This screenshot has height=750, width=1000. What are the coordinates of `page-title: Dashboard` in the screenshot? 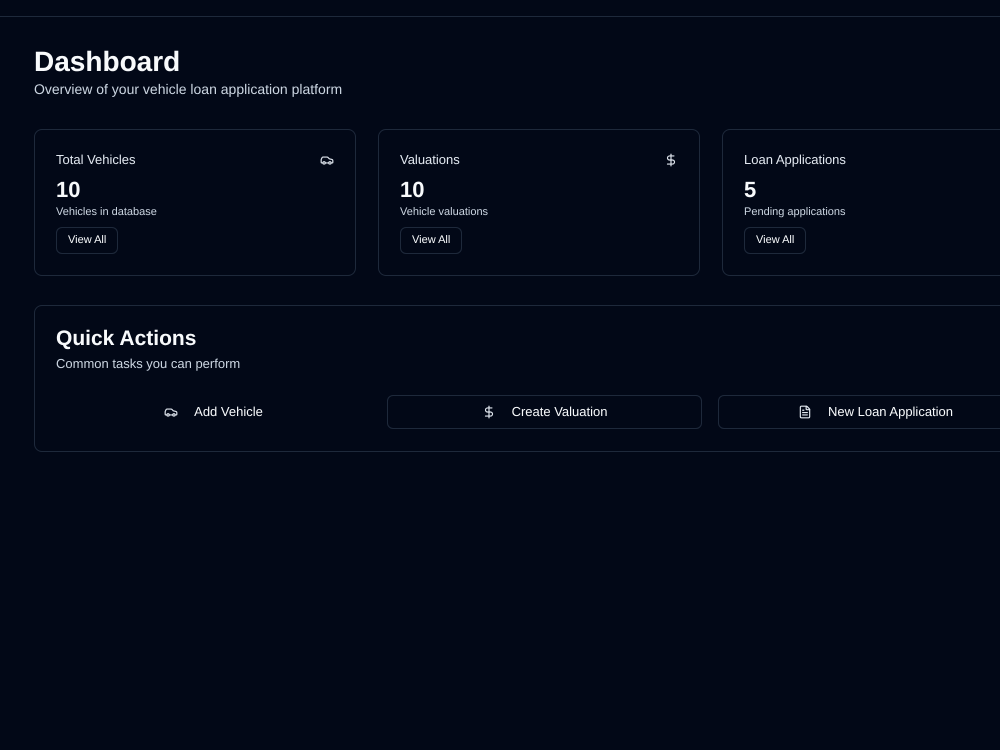 It's located at (107, 62).